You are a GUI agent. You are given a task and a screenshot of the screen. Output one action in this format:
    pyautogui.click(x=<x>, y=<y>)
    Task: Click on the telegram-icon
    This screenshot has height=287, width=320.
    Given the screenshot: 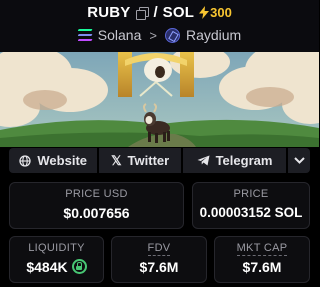 What is the action you would take?
    pyautogui.click(x=203, y=160)
    